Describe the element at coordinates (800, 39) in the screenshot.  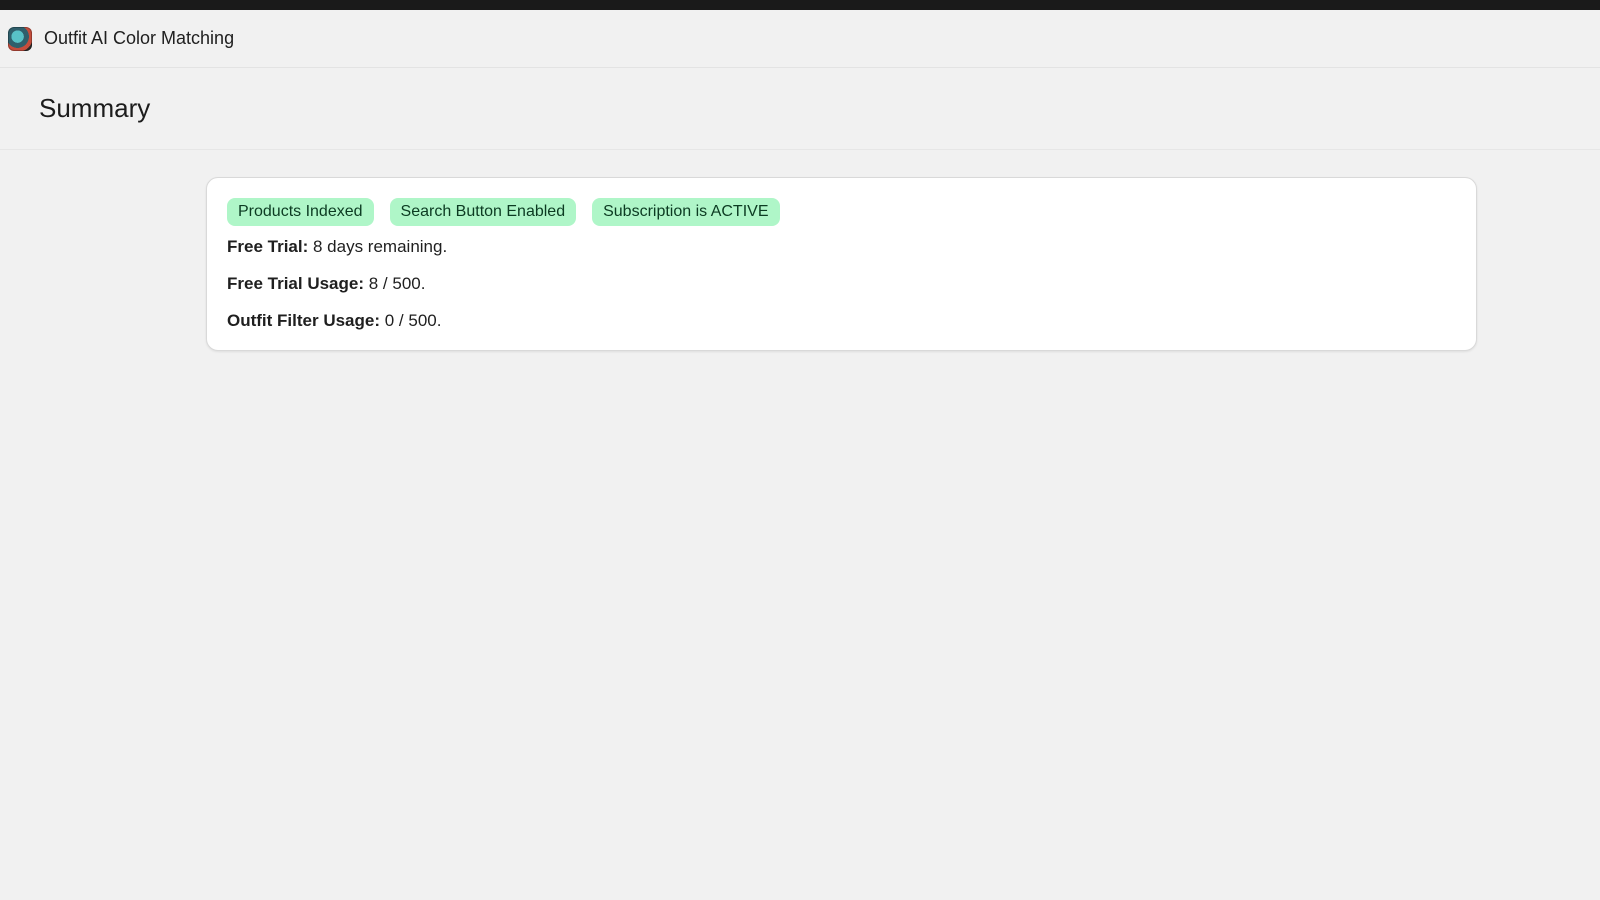
I see `app-header: Outfit AI Color Matching` at that location.